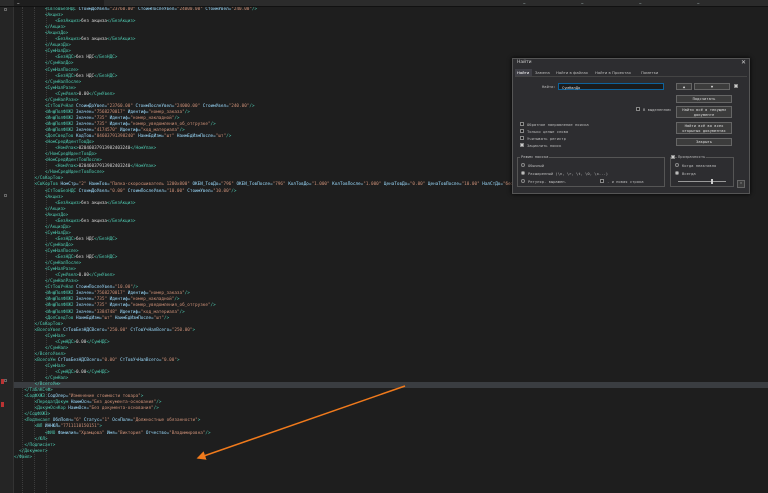 The height and width of the screenshot is (493, 768). Describe the element at coordinates (47, 385) in the screenshot. I see `code-token: </ВсегоУм>` at that location.